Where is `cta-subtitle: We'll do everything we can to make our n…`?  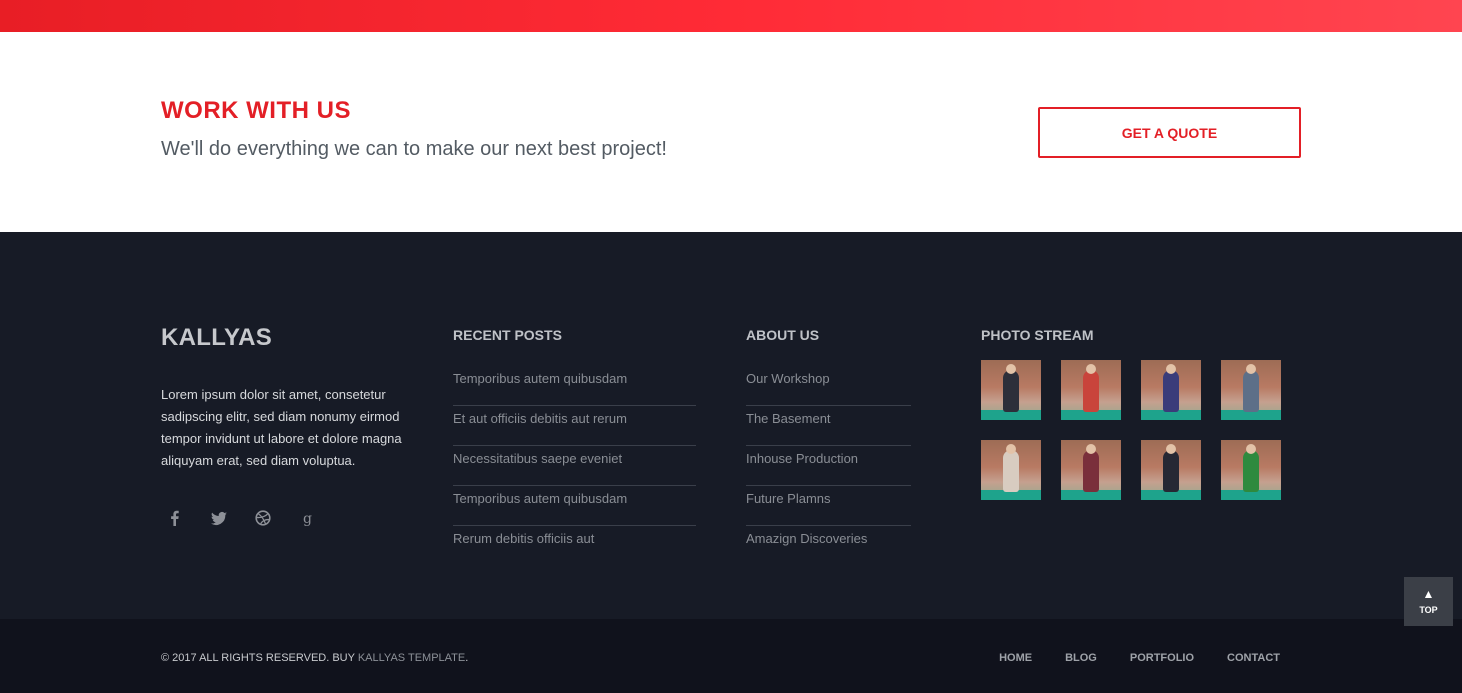
cta-subtitle: We'll do everything we can to make our n… is located at coordinates (414, 149).